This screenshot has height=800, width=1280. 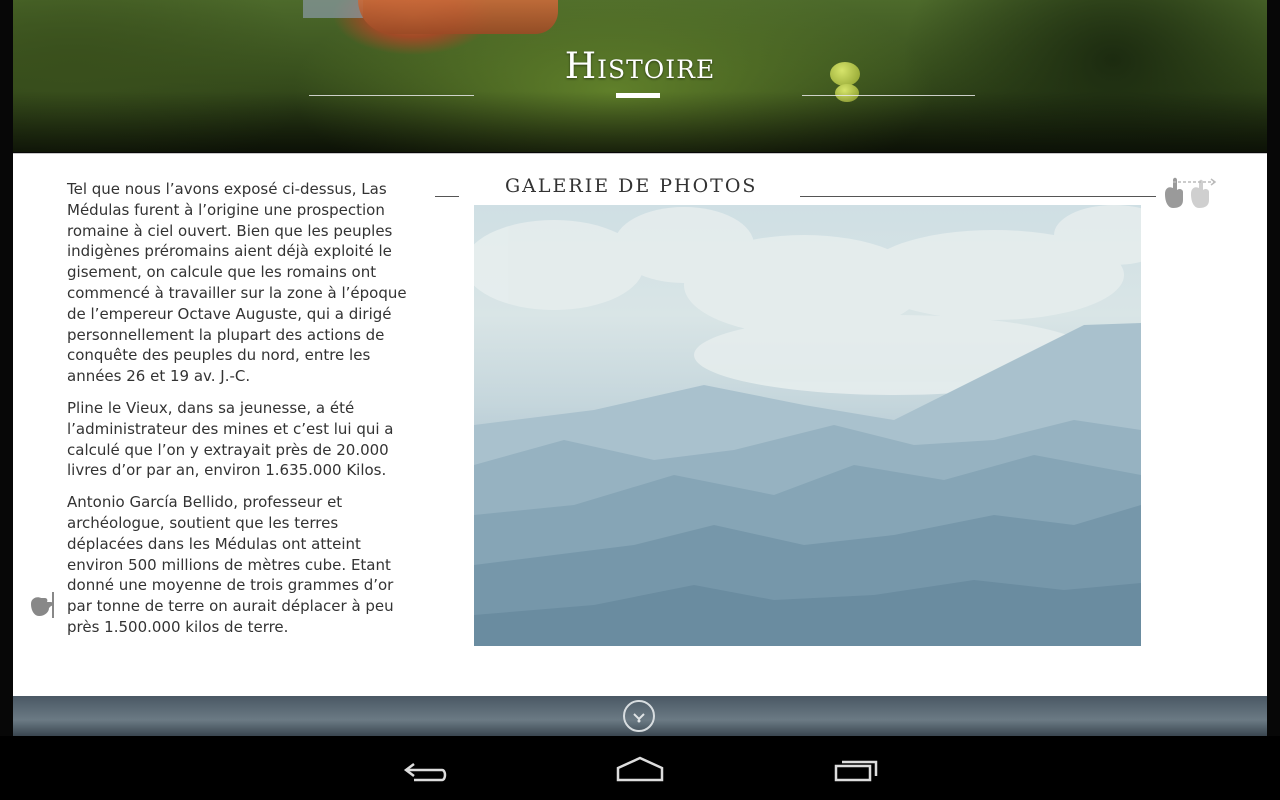 I want to click on gallery-rule-right, so click(x=978, y=196).